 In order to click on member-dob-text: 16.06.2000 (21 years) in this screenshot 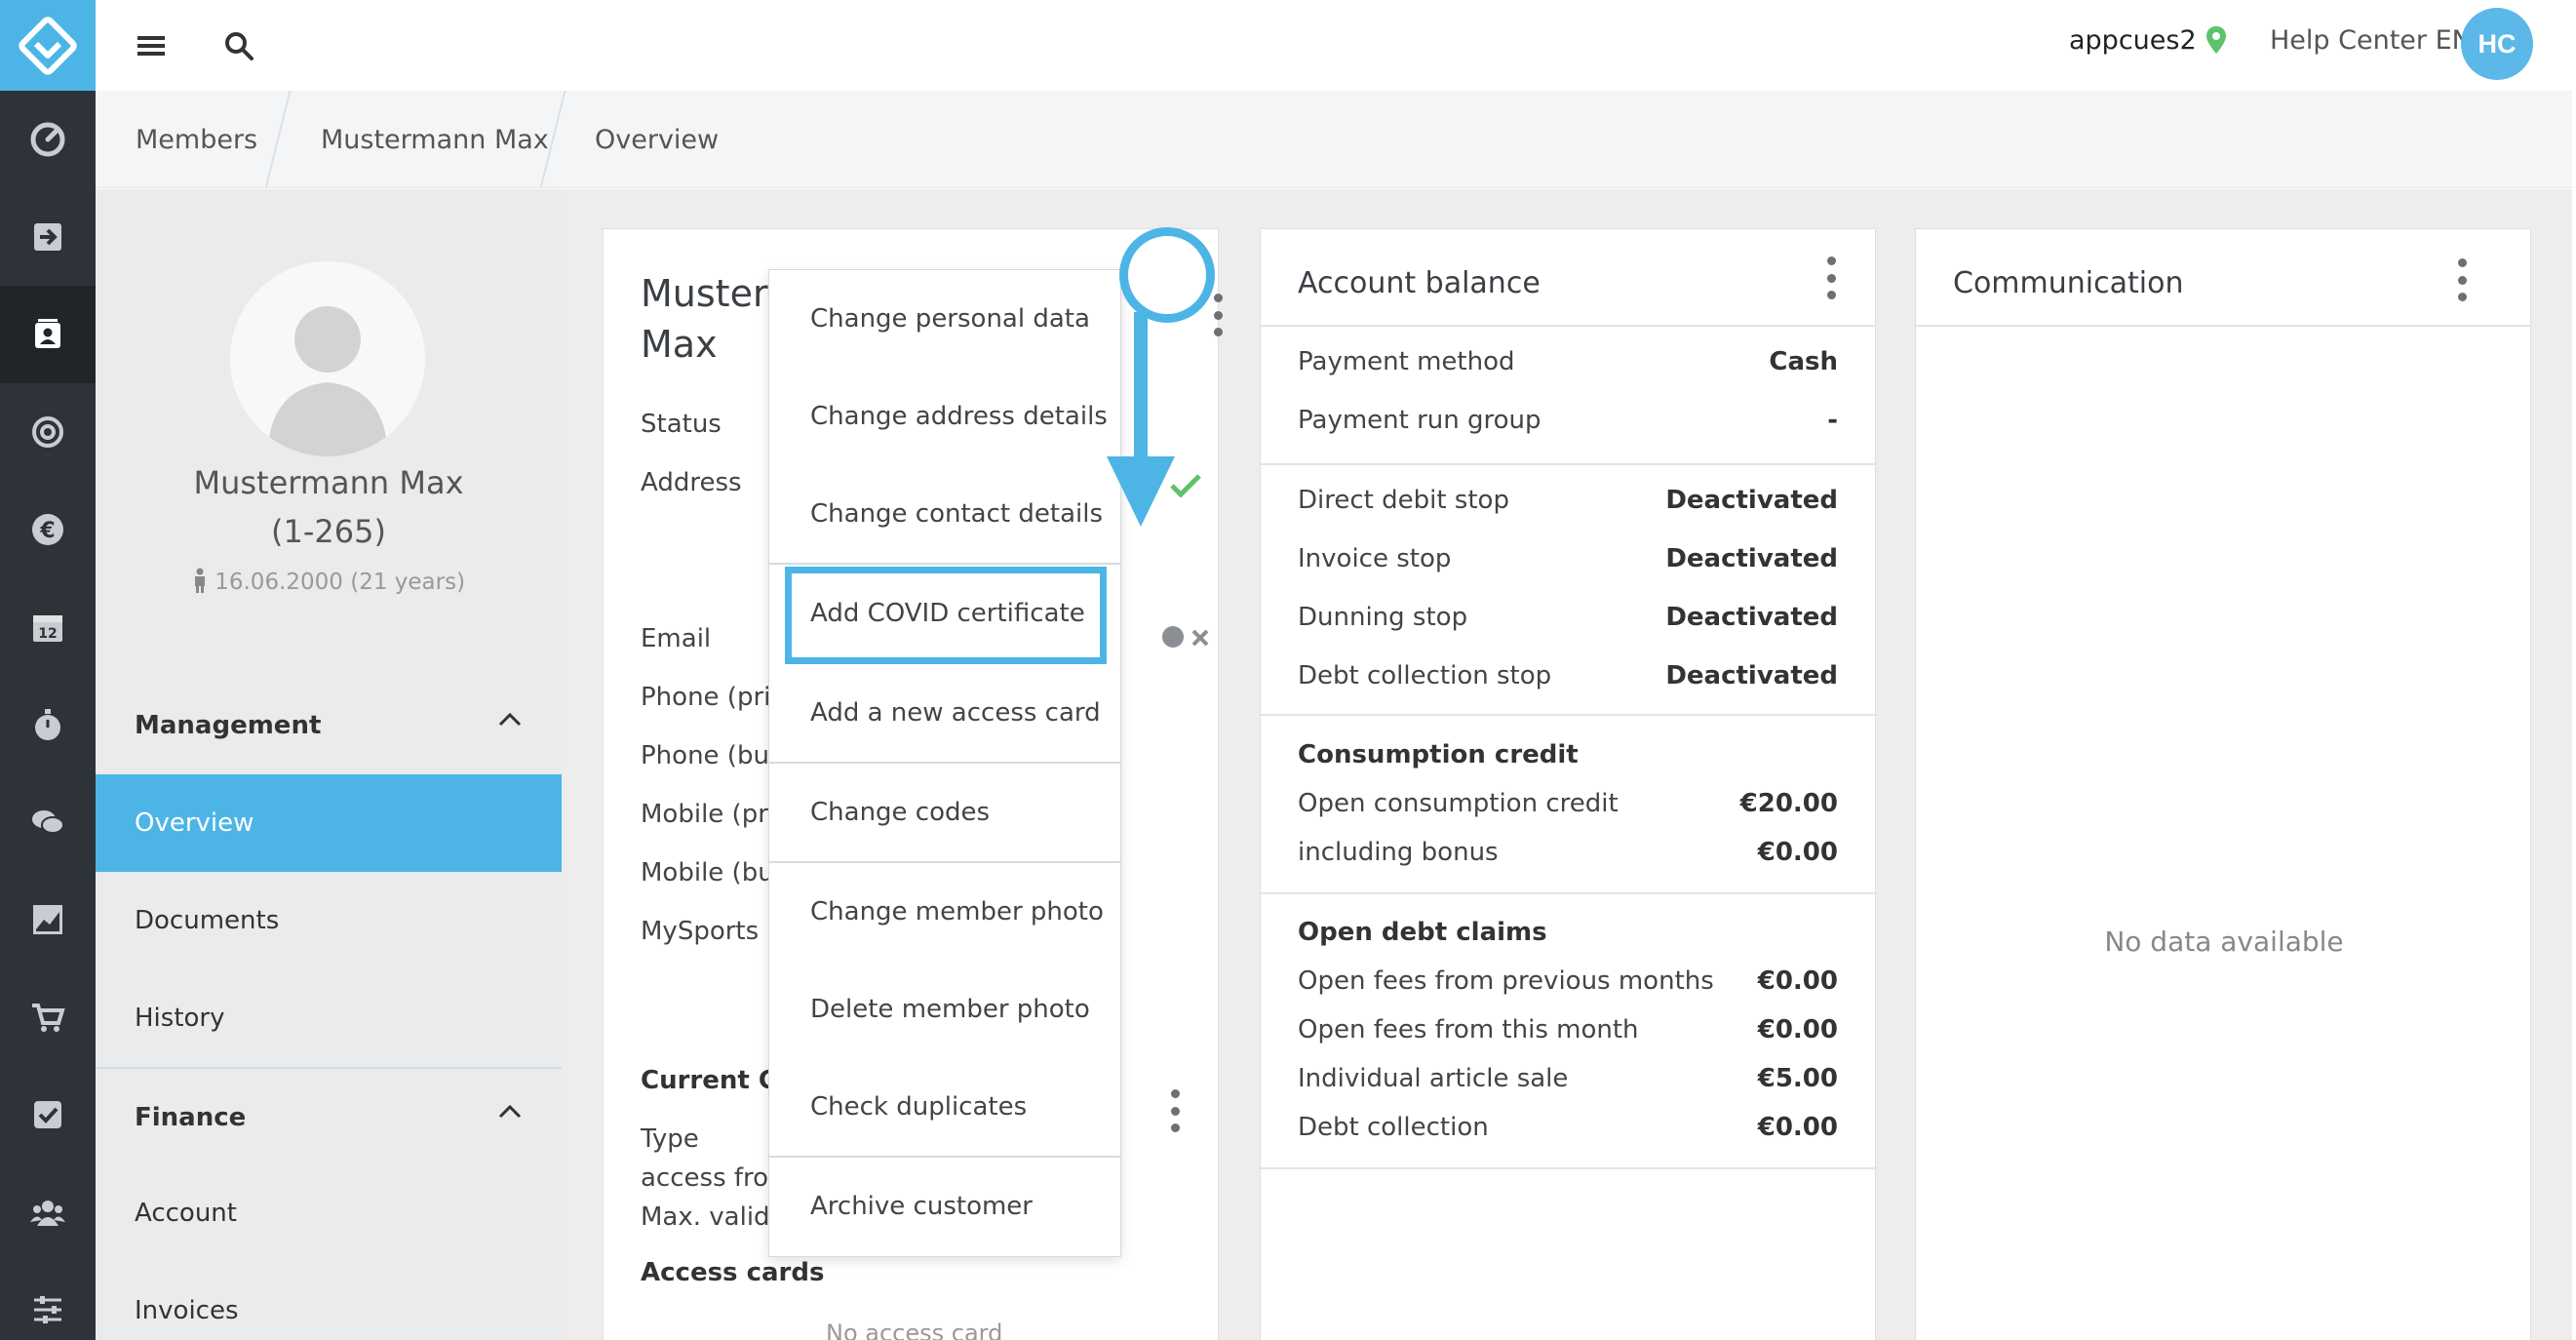, I will do `click(340, 582)`.